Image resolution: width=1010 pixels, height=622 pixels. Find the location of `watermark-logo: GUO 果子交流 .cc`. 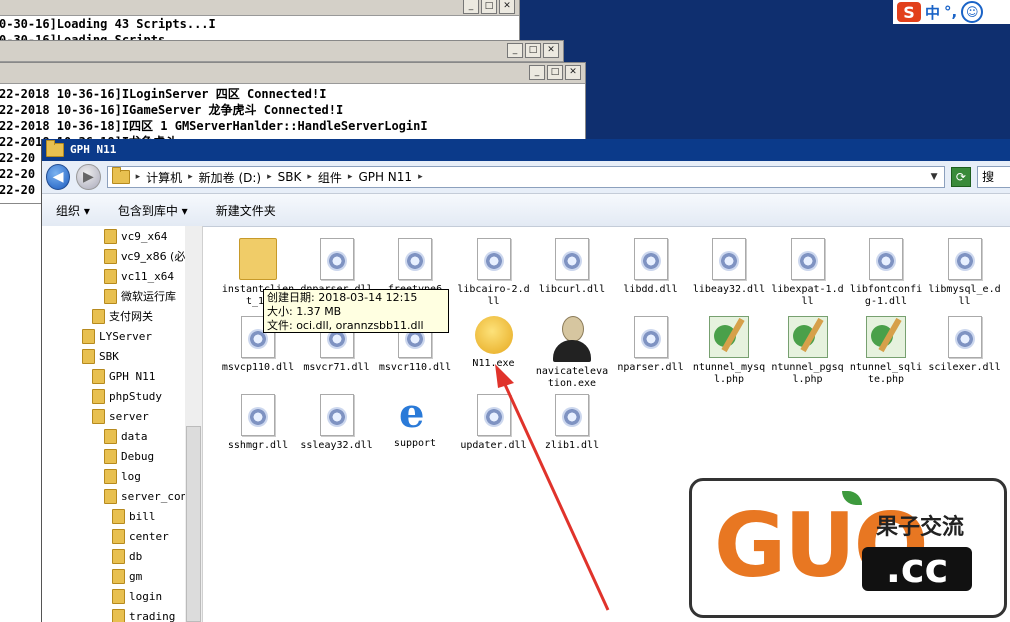

watermark-logo: GUO 果子交流 .cc is located at coordinates (848, 548).